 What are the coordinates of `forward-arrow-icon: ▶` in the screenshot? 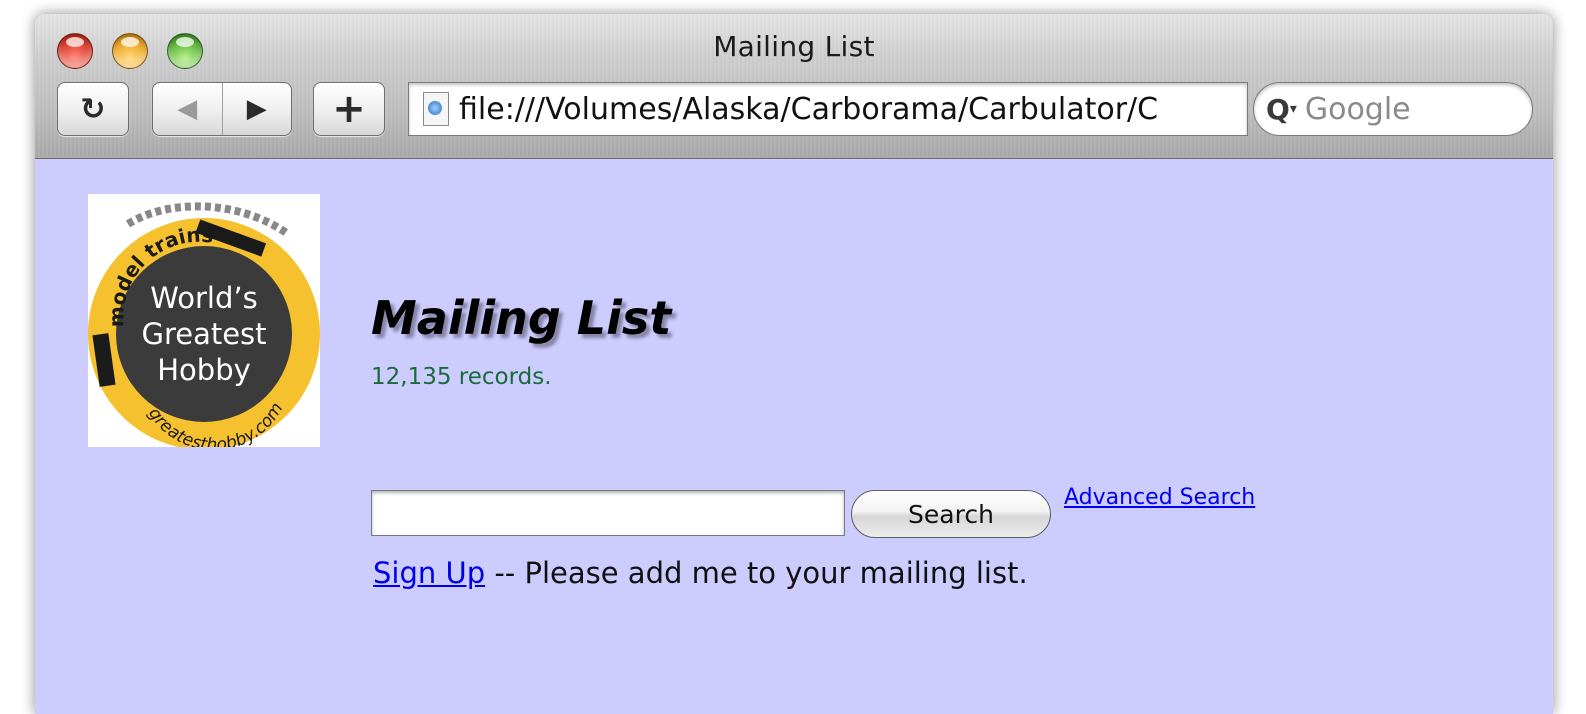 It's located at (256, 109).